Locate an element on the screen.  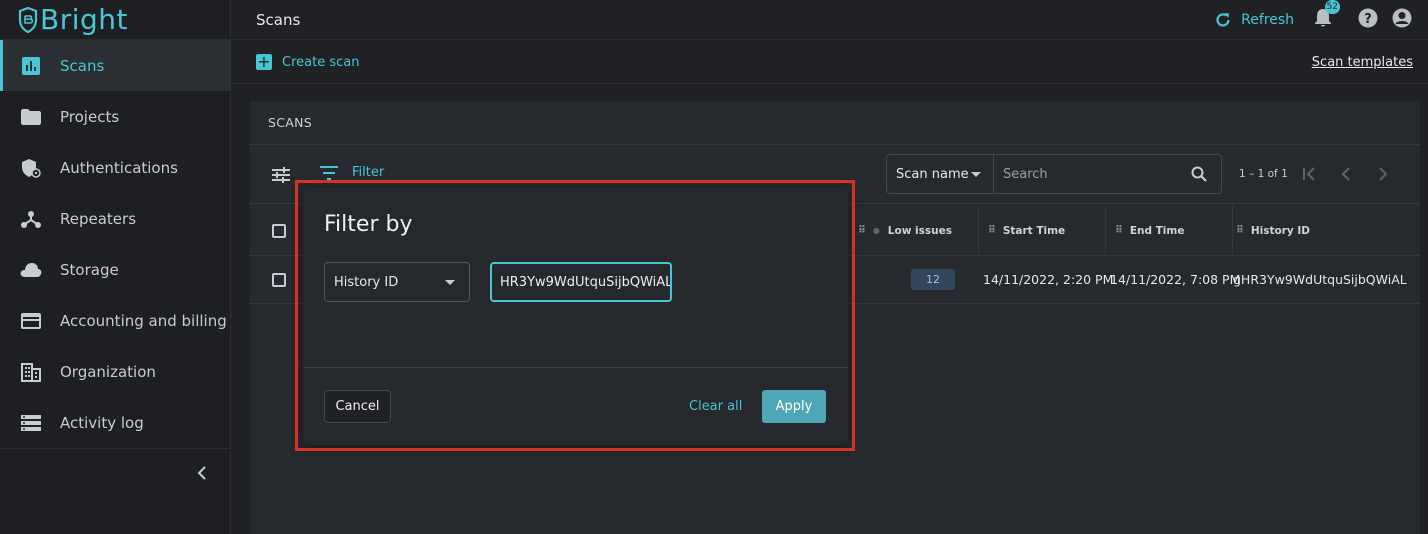
sidebar-item-label: Activity log is located at coordinates (102, 422).